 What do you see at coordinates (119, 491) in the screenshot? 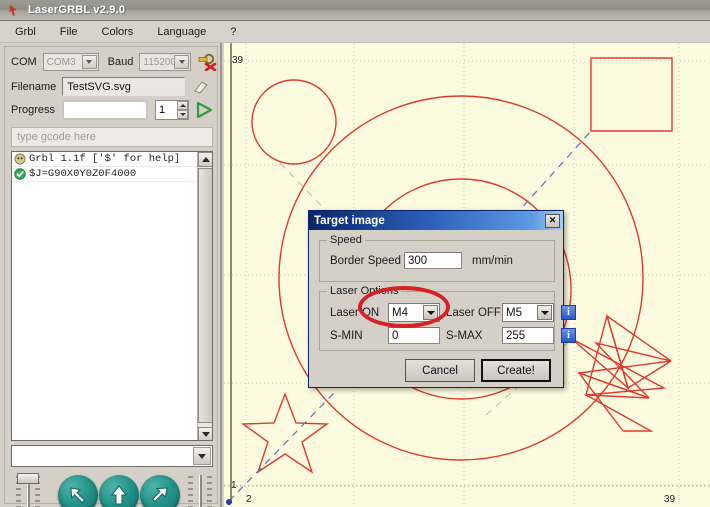
I see `jog-up-button` at bounding box center [119, 491].